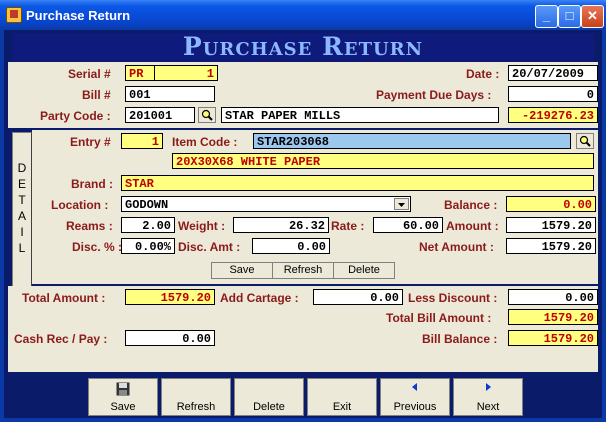  Describe the element at coordinates (269, 397) in the screenshot. I see `delete-button: Delete` at that location.